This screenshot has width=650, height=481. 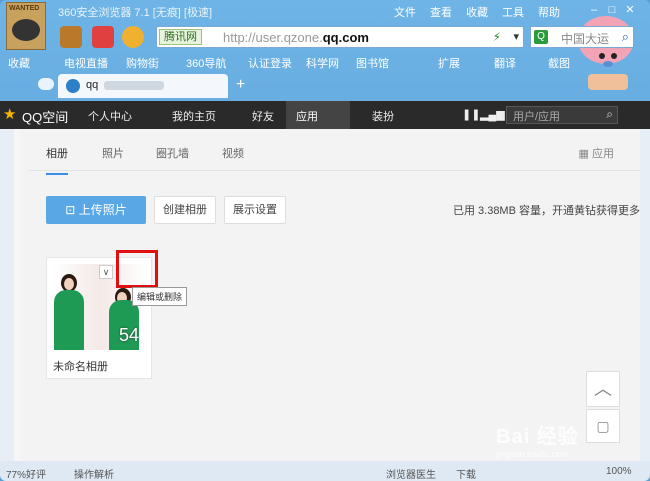 What do you see at coordinates (325, 115) in the screenshot?
I see `qzone-navbar: ★ QQ空间 个人中心 我的主页 好友 应用 装扮 ❚❚ ▂▄▆ 用户/应用 ⌕` at bounding box center [325, 115].